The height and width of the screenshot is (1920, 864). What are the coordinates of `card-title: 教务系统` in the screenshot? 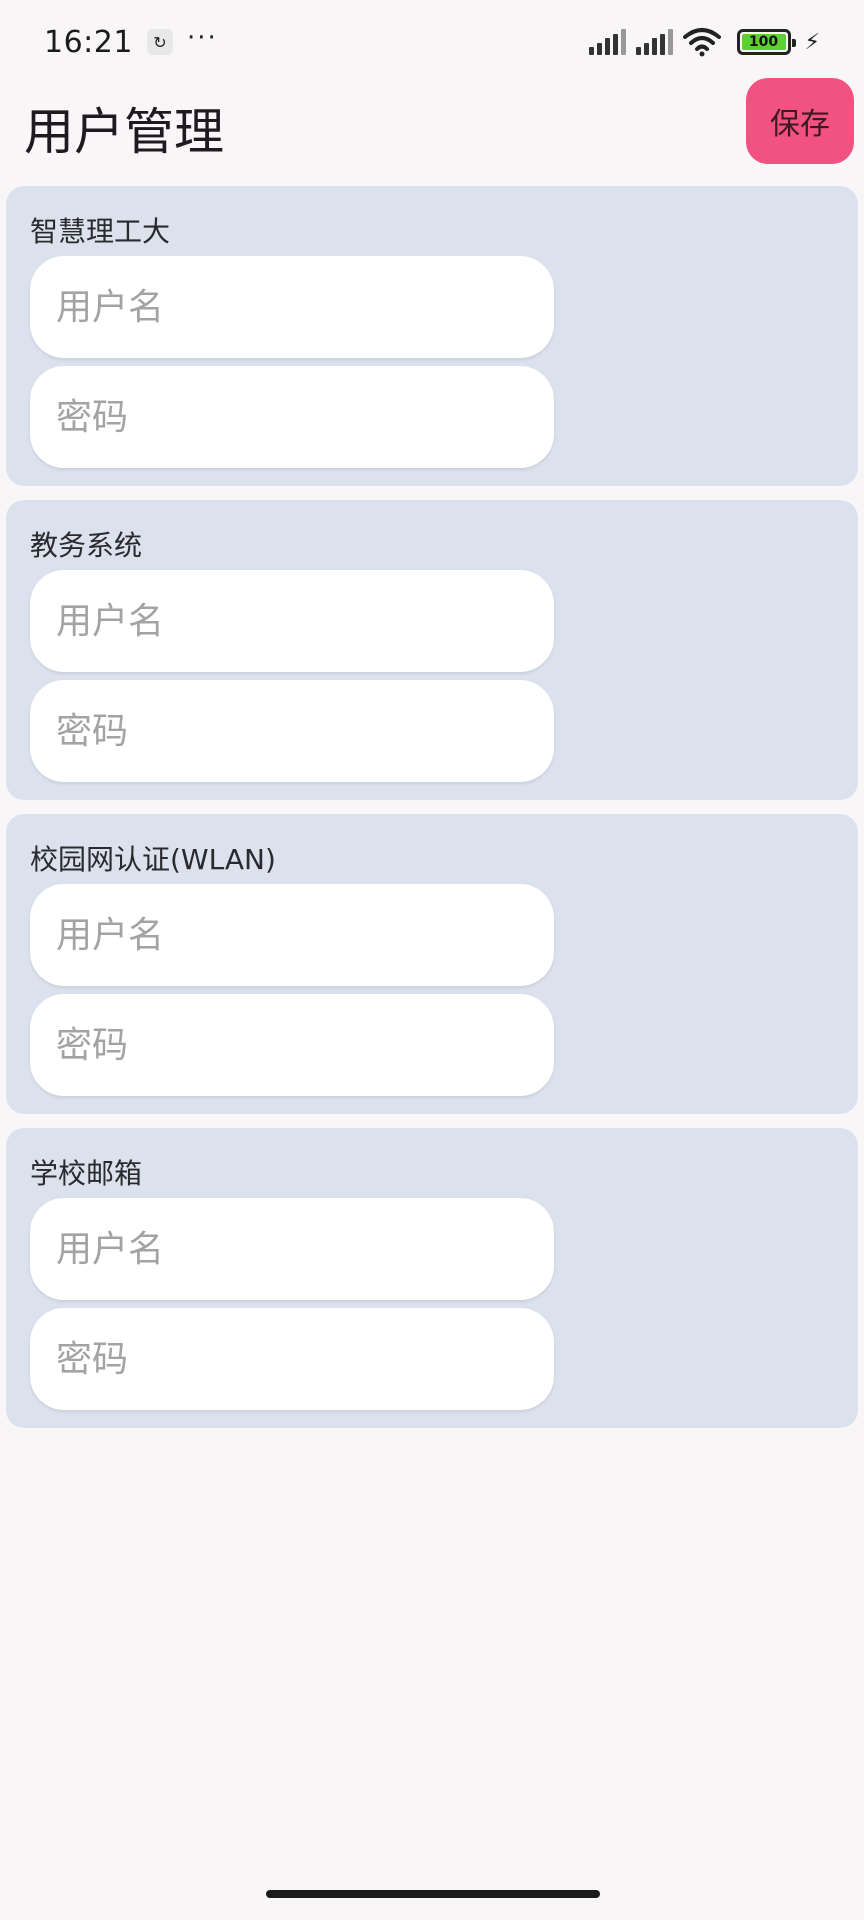 It's located at (86, 545).